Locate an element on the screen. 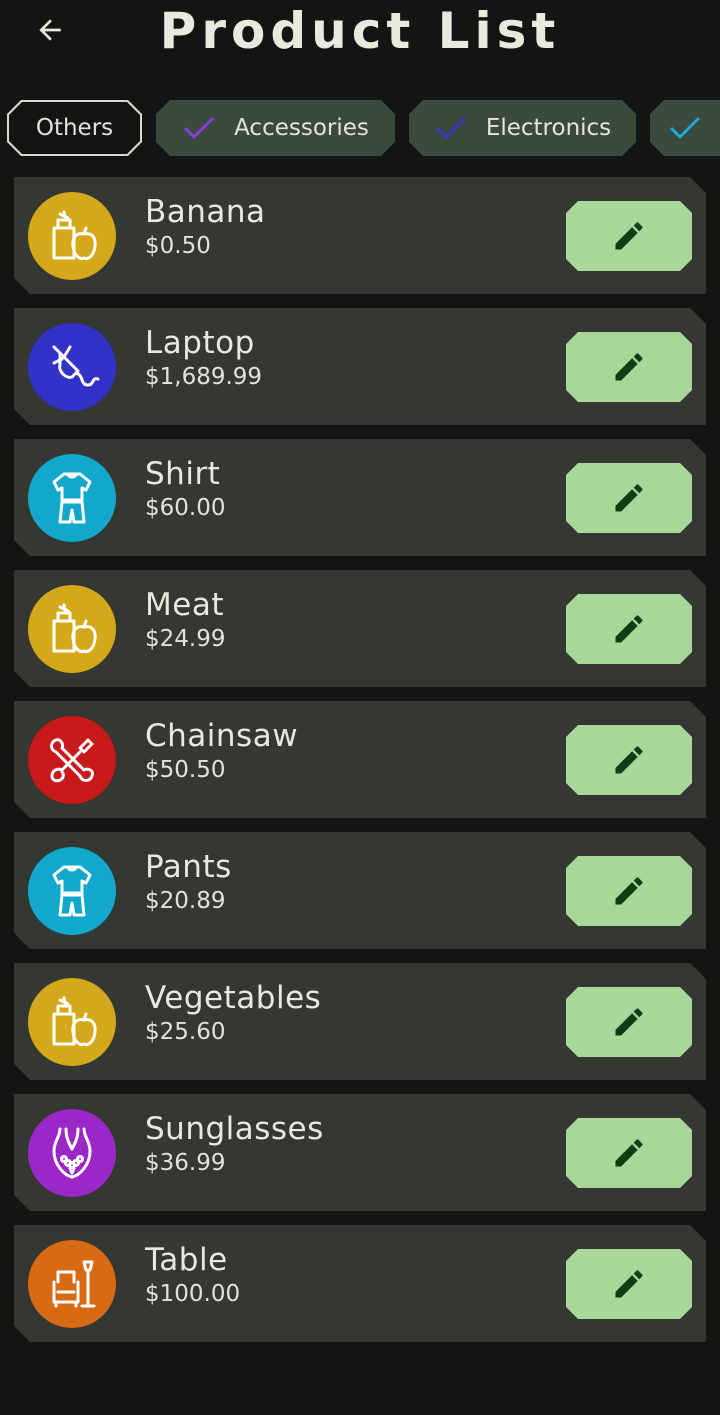 This screenshot has height=1415, width=720. product-price: $1,689.99 is located at coordinates (204, 377).